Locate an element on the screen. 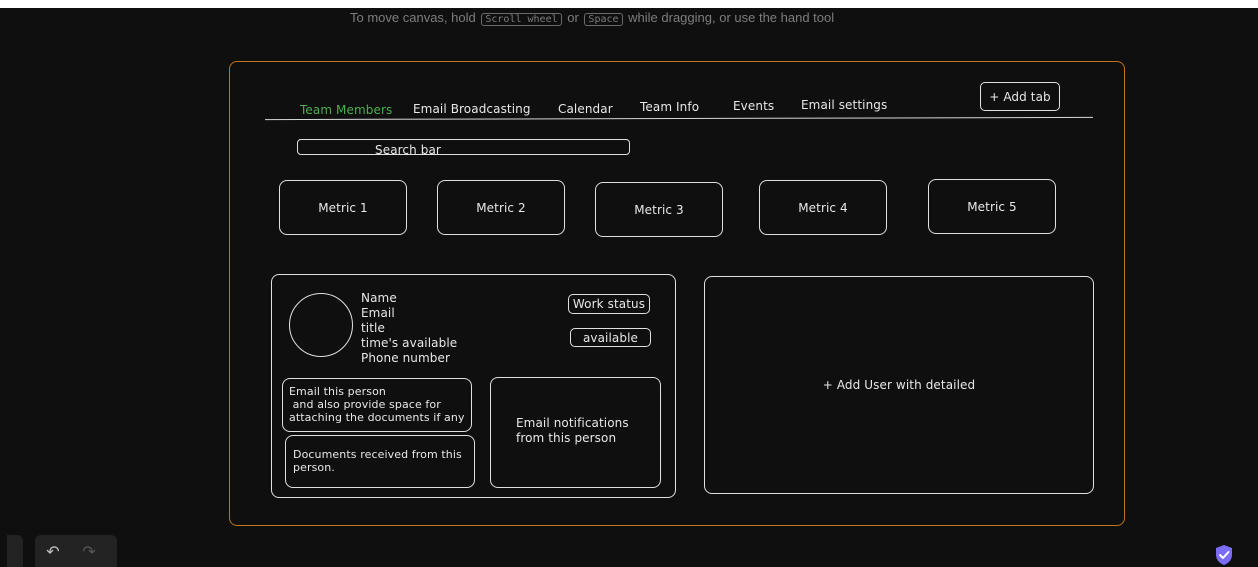  kbd-space: Space is located at coordinates (603, 19).